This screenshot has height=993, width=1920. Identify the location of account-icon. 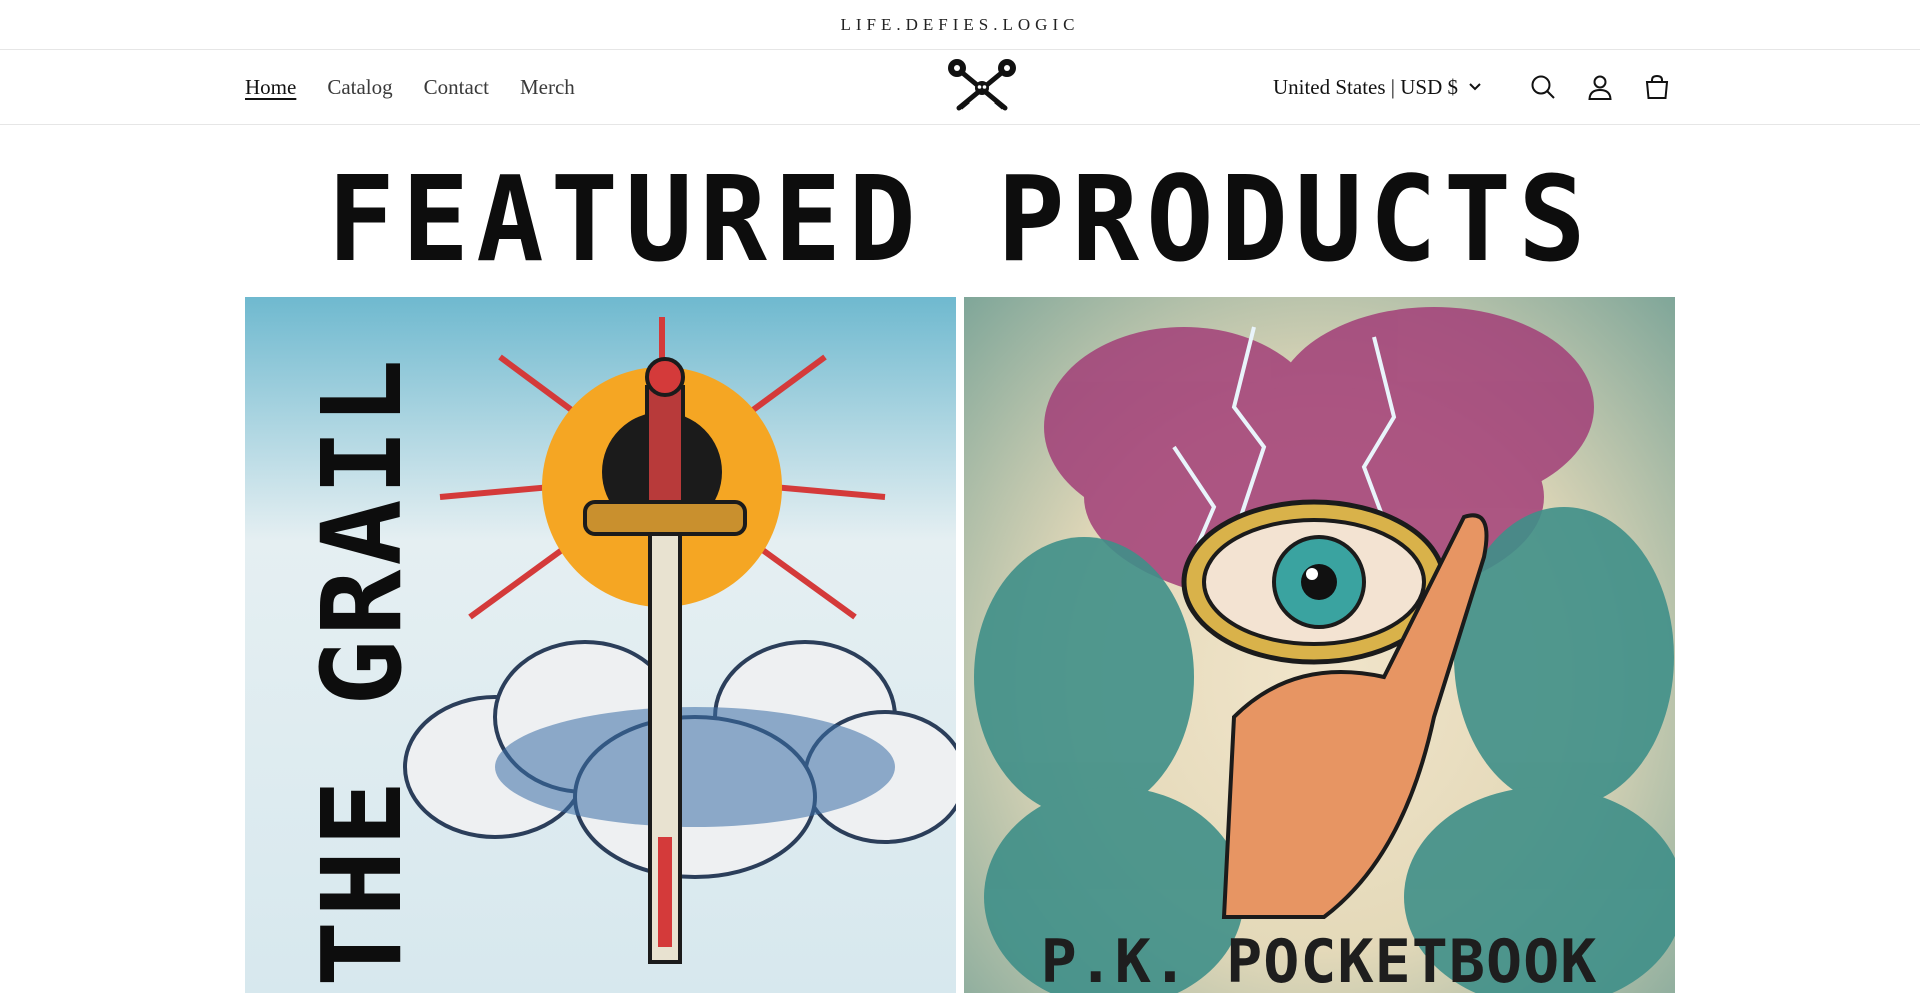
(1600, 87).